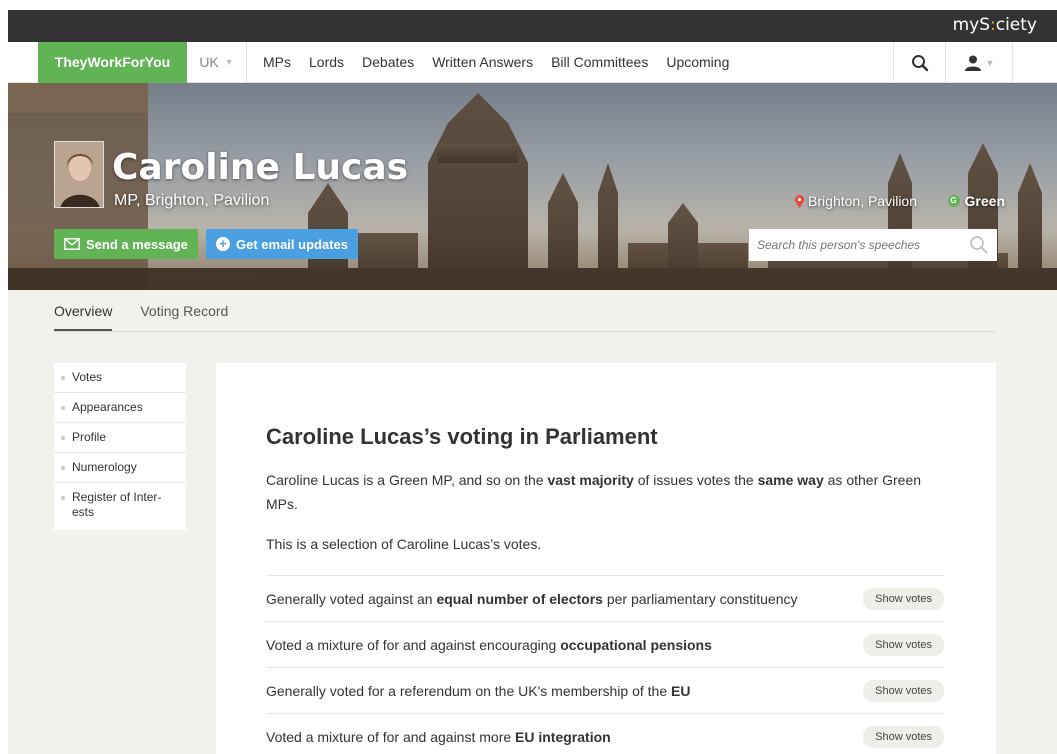 Image resolution: width=1057 pixels, height=754 pixels. I want to click on nav-link-bill-committees: Bill Committees, so click(599, 62).